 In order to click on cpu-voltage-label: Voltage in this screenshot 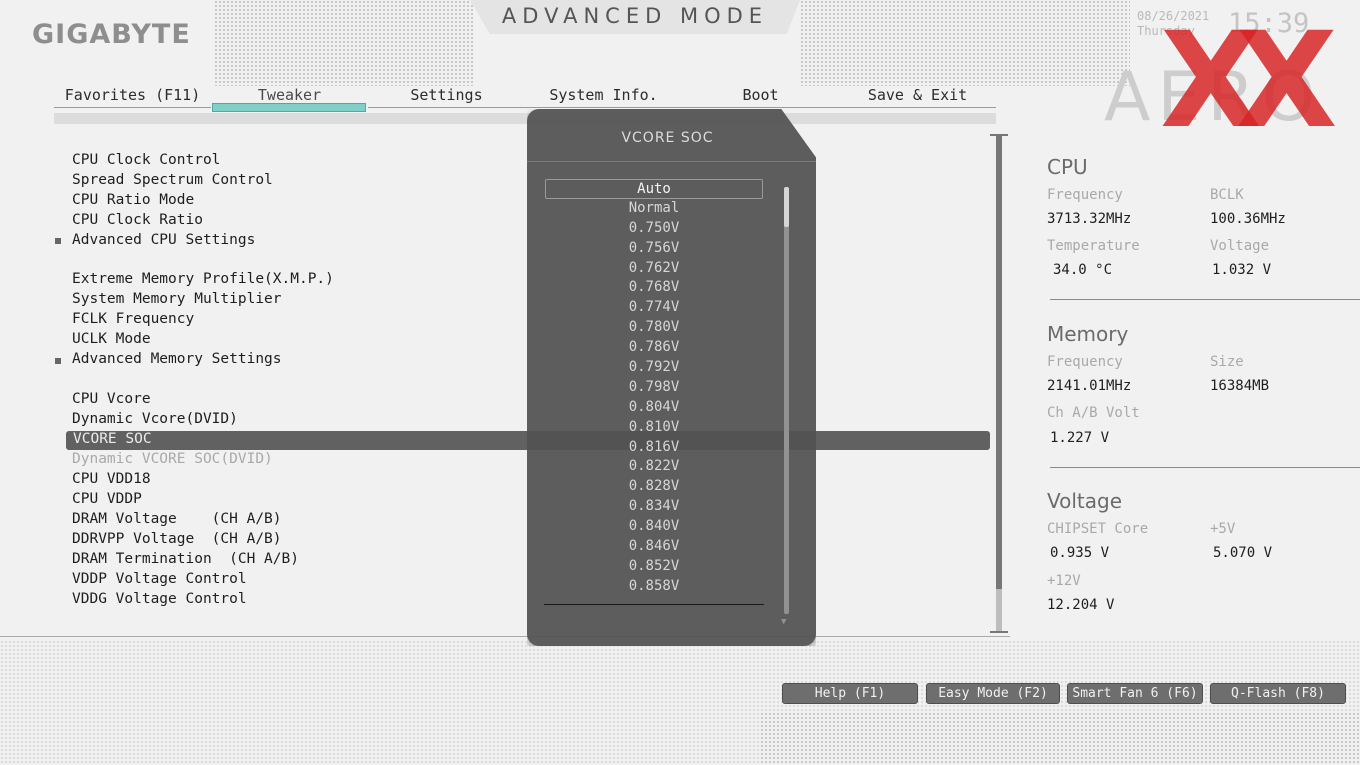, I will do `click(1240, 246)`.